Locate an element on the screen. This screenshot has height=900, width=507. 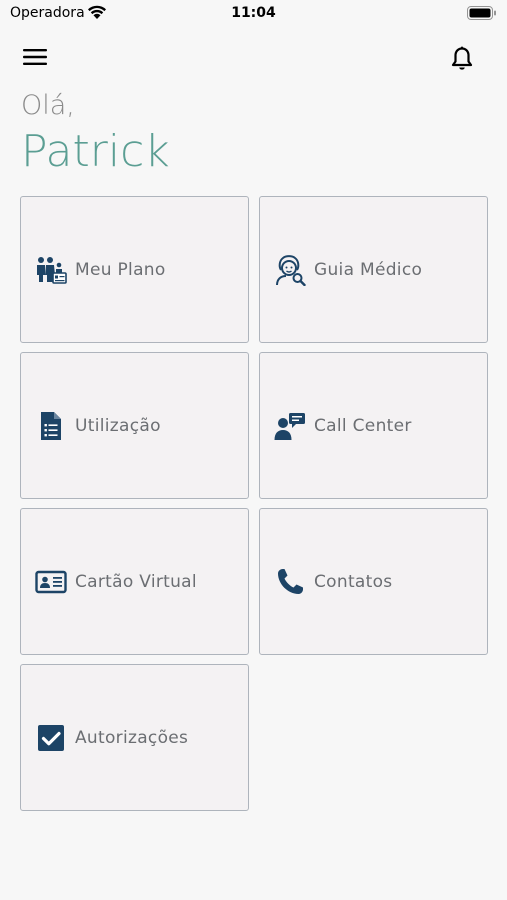
tile-call-center: Call Center is located at coordinates (373, 425).